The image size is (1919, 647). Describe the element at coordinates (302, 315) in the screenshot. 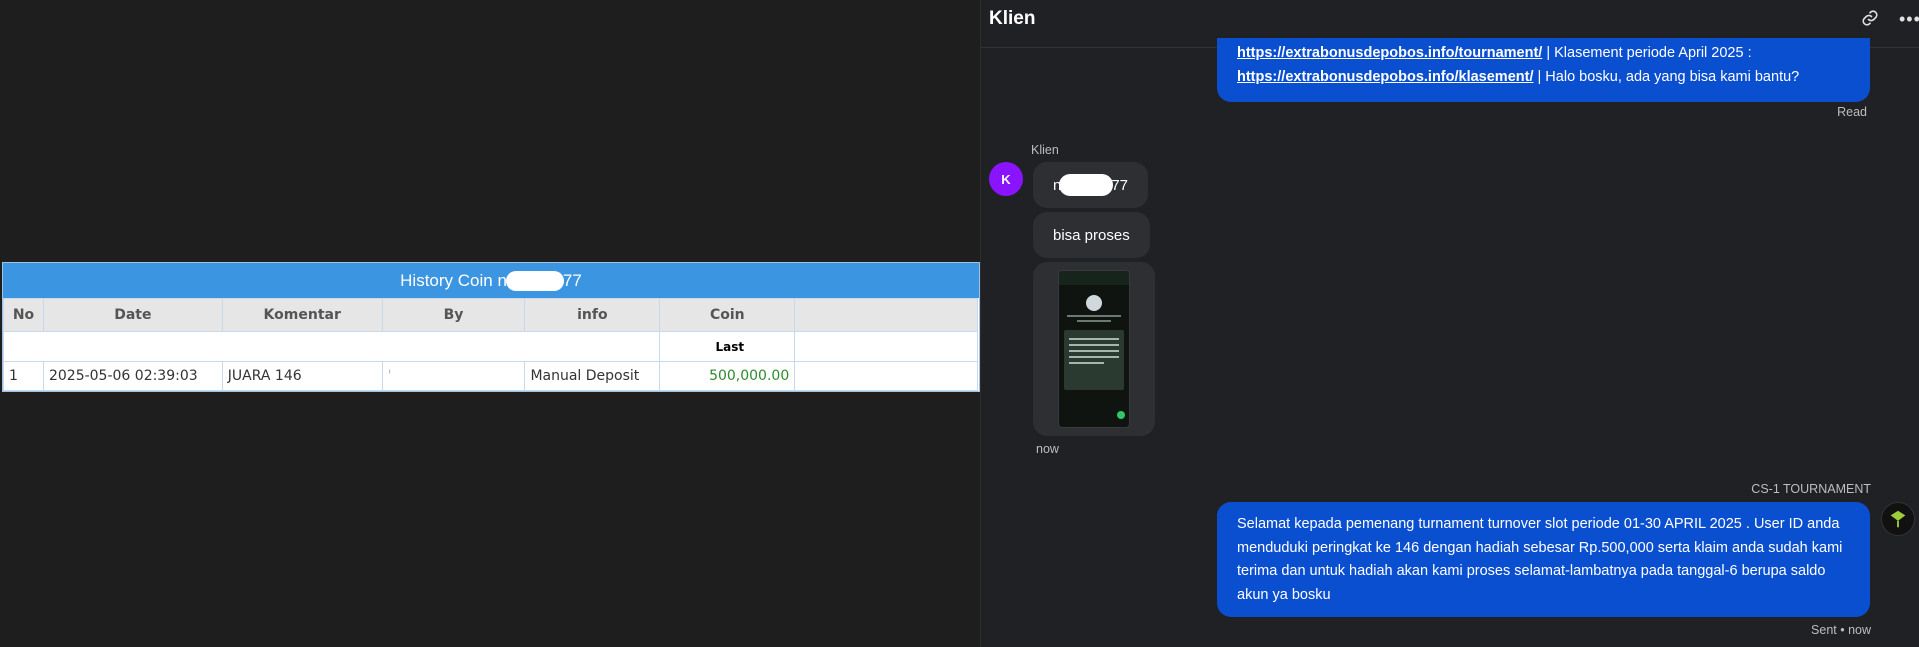

I see `col-komentar: Komentar` at that location.